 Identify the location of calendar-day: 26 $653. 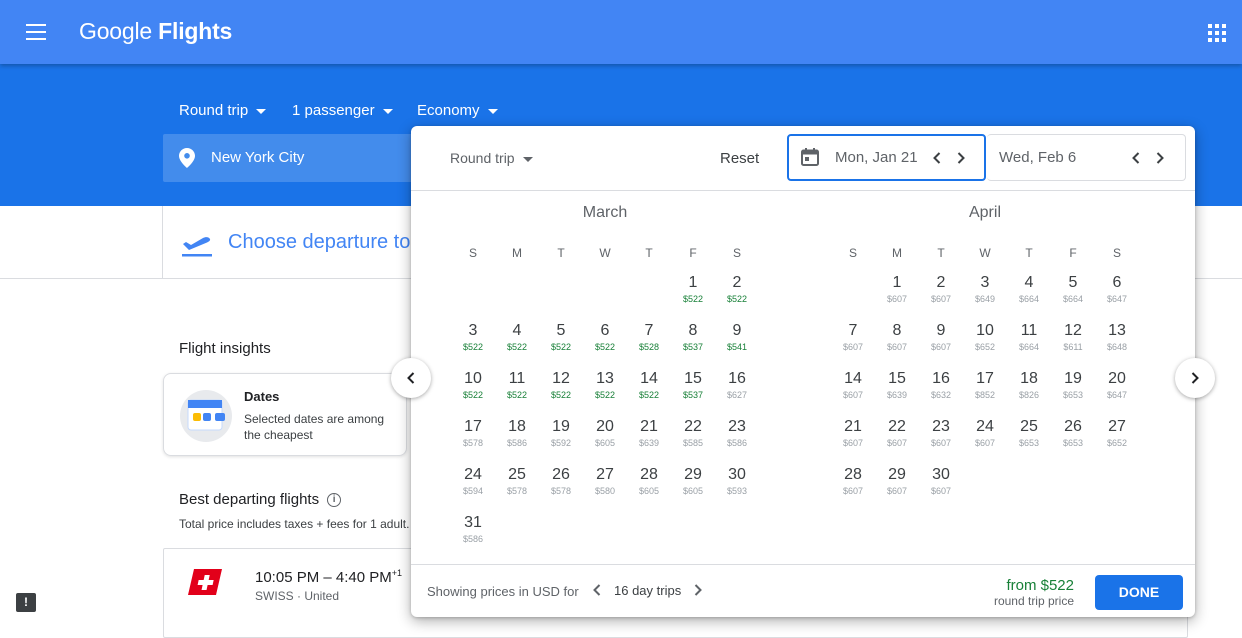
(1073, 434).